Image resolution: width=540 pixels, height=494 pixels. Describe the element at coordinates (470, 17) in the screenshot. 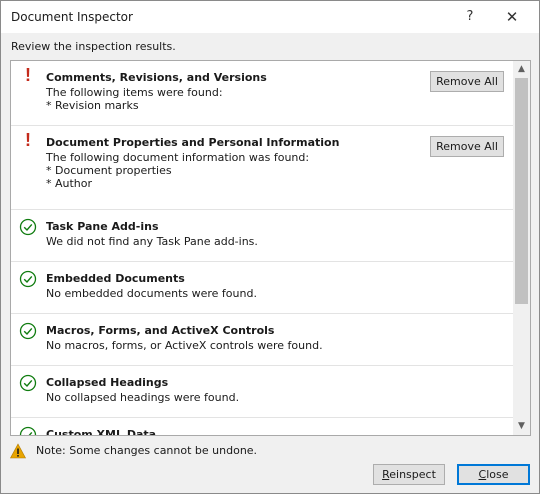

I see `help-button: ?` at that location.